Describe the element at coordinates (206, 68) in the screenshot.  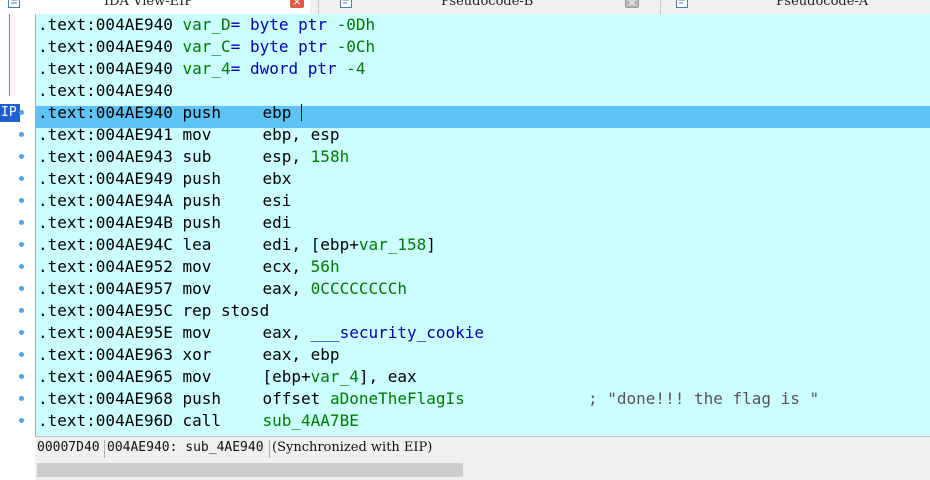
I see `stack-variable-name: var_4` at that location.